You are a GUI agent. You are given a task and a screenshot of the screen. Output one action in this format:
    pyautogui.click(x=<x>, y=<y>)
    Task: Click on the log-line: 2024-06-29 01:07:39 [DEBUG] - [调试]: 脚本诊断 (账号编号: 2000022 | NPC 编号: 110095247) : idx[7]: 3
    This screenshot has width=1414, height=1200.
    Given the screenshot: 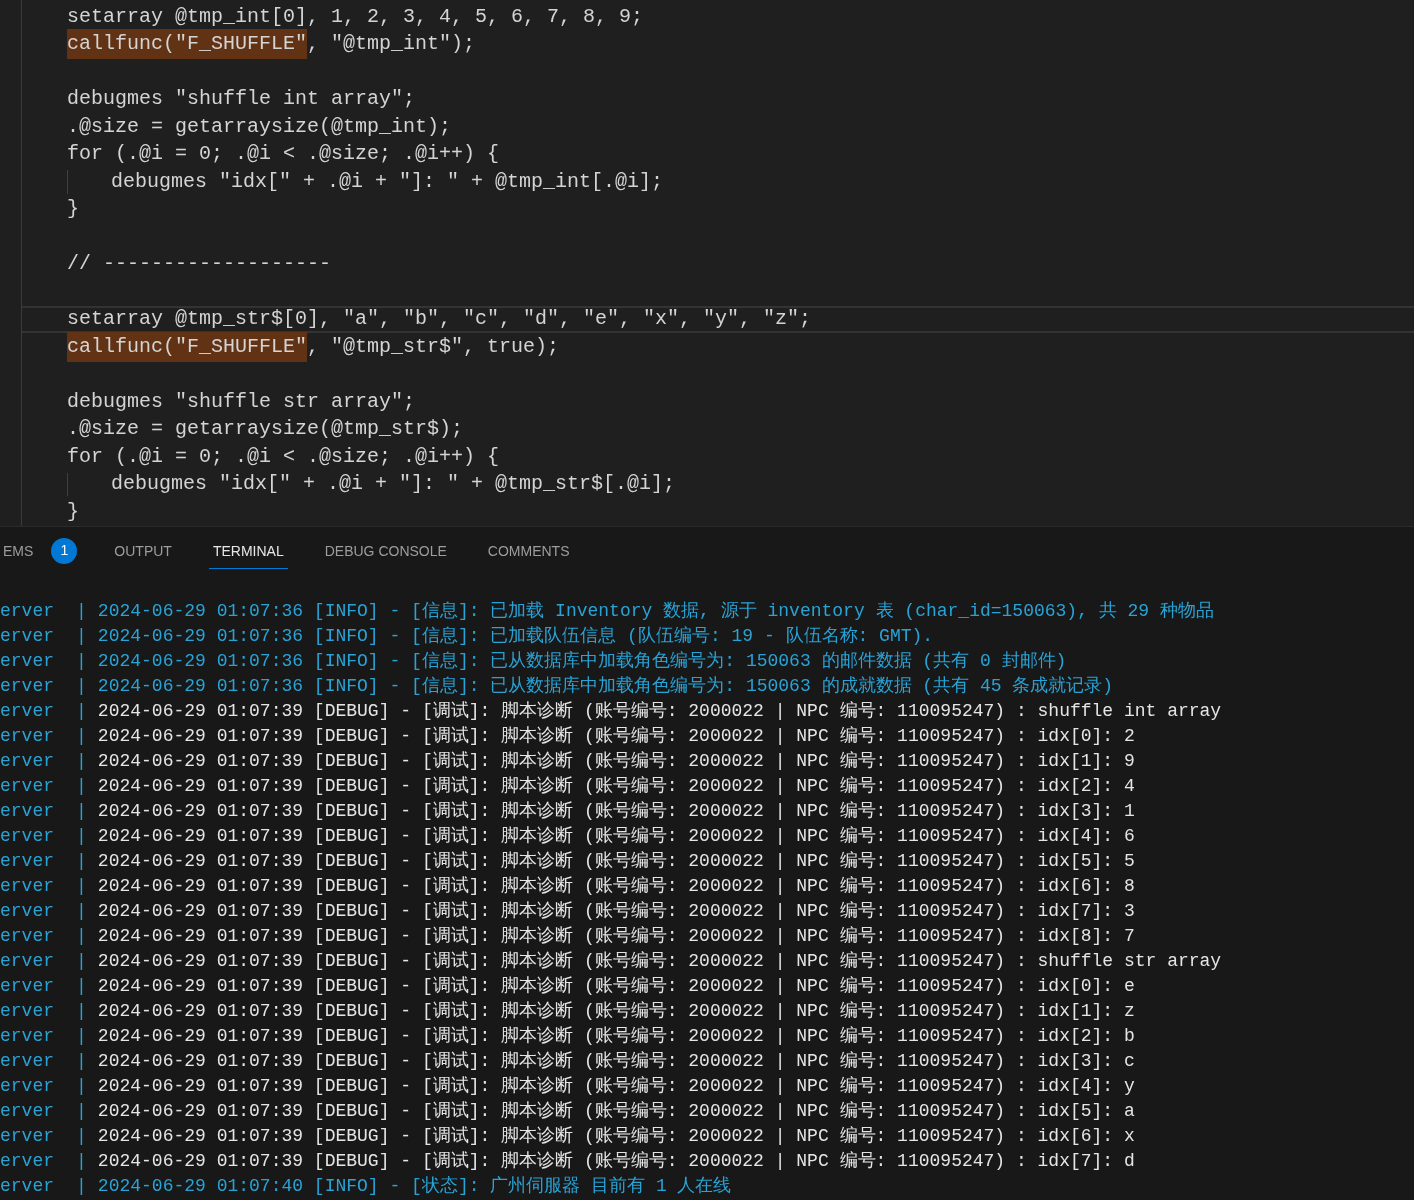 What is the action you would take?
    pyautogui.click(x=616, y=911)
    